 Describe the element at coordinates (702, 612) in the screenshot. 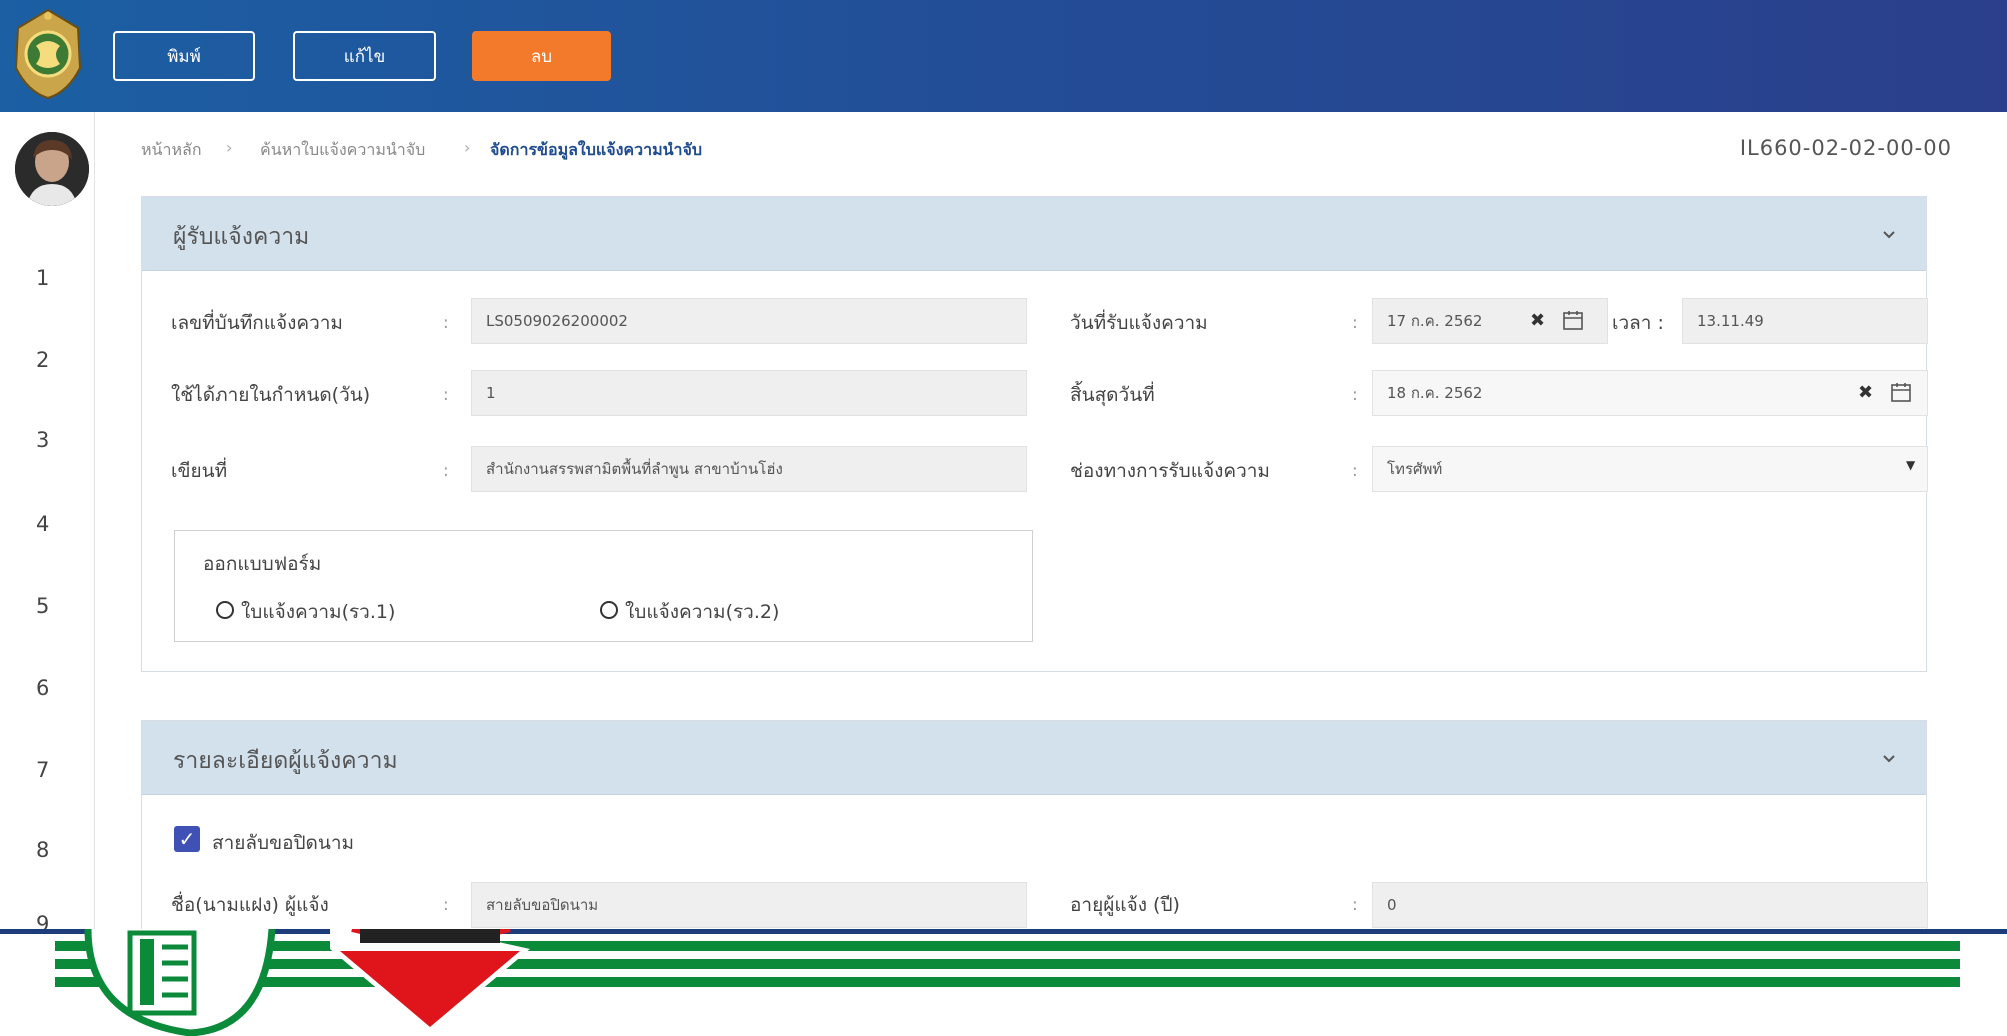

I see `radio-rv2-label: ใบแจ้งความ(รว.2)` at that location.